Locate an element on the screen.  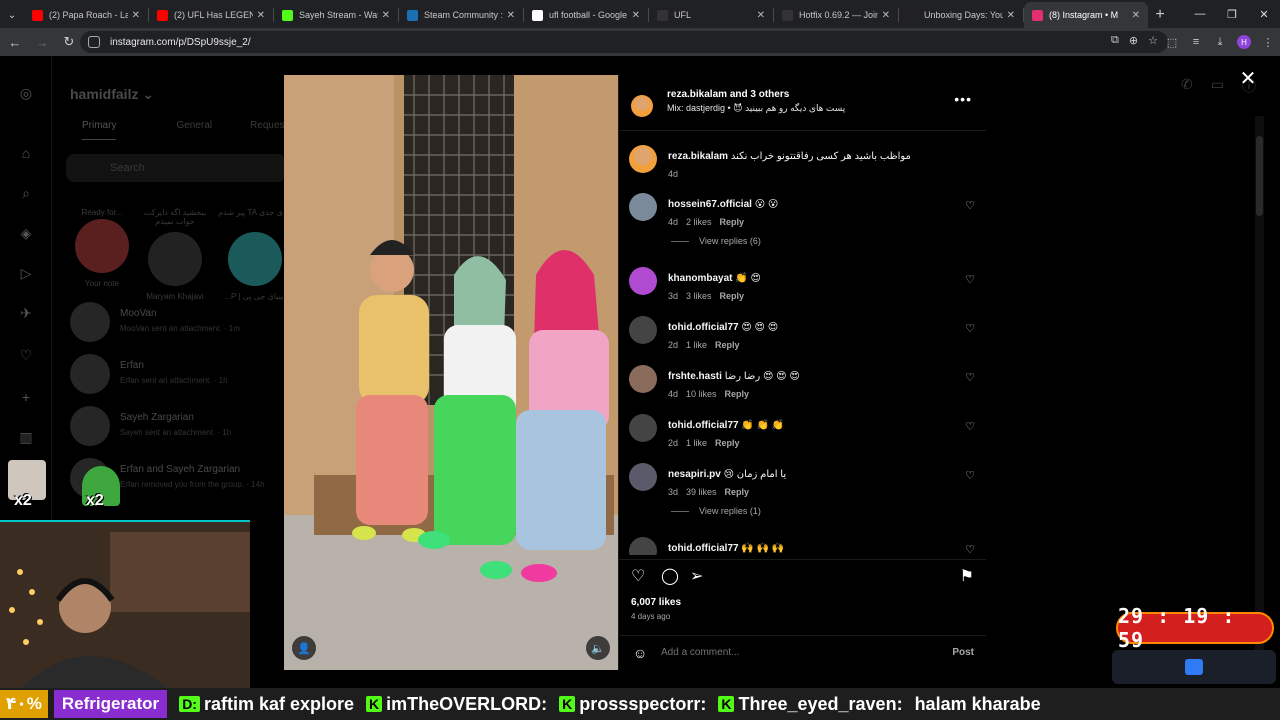
comment-user: frshte.hasti is located at coordinates (695, 376).